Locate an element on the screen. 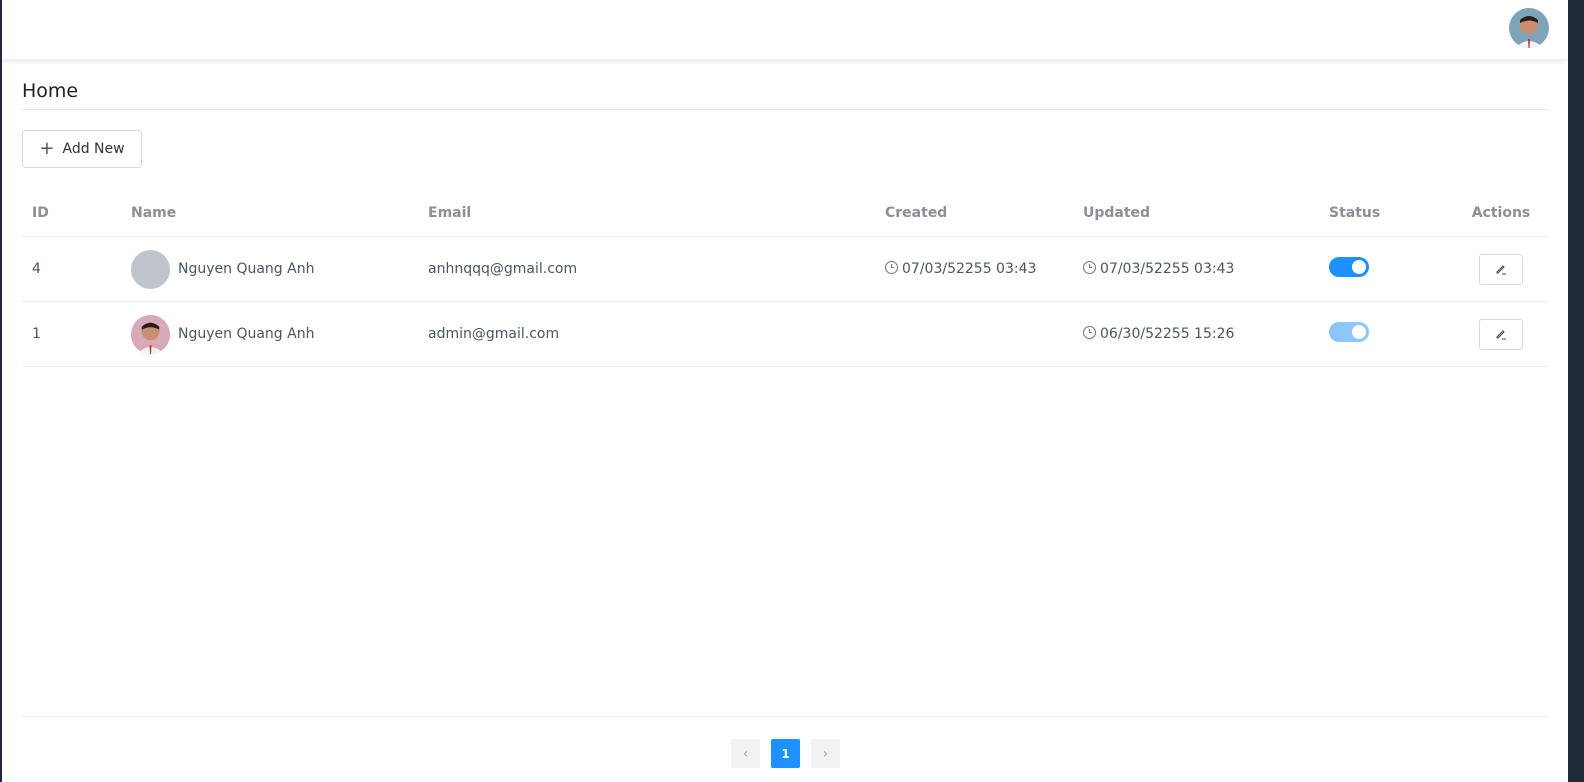  updated-date: 06/30/52255 15:26 is located at coordinates (1167, 334).